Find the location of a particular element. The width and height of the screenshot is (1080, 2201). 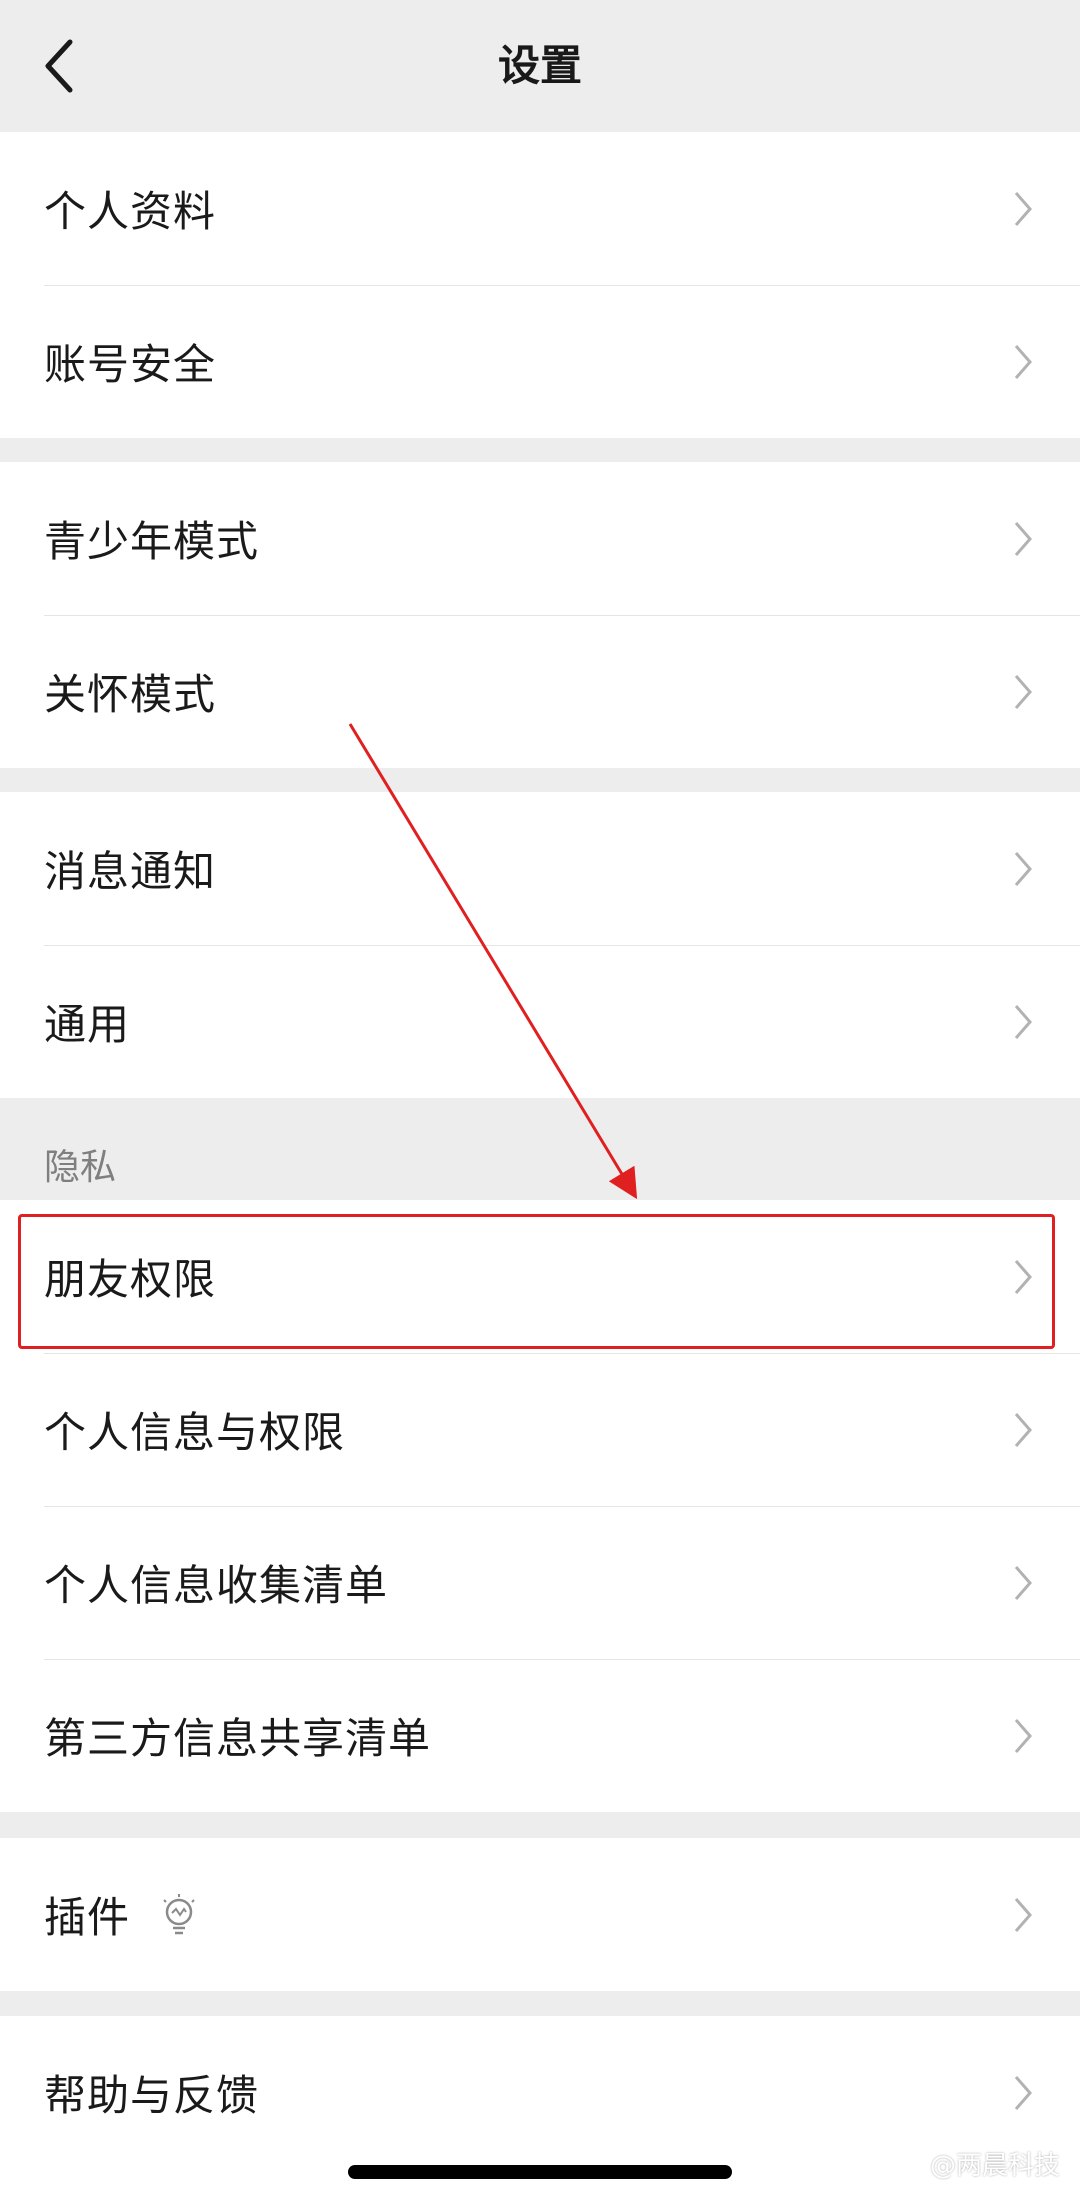

settings-item-plugins: 插件 is located at coordinates (540, 1914).